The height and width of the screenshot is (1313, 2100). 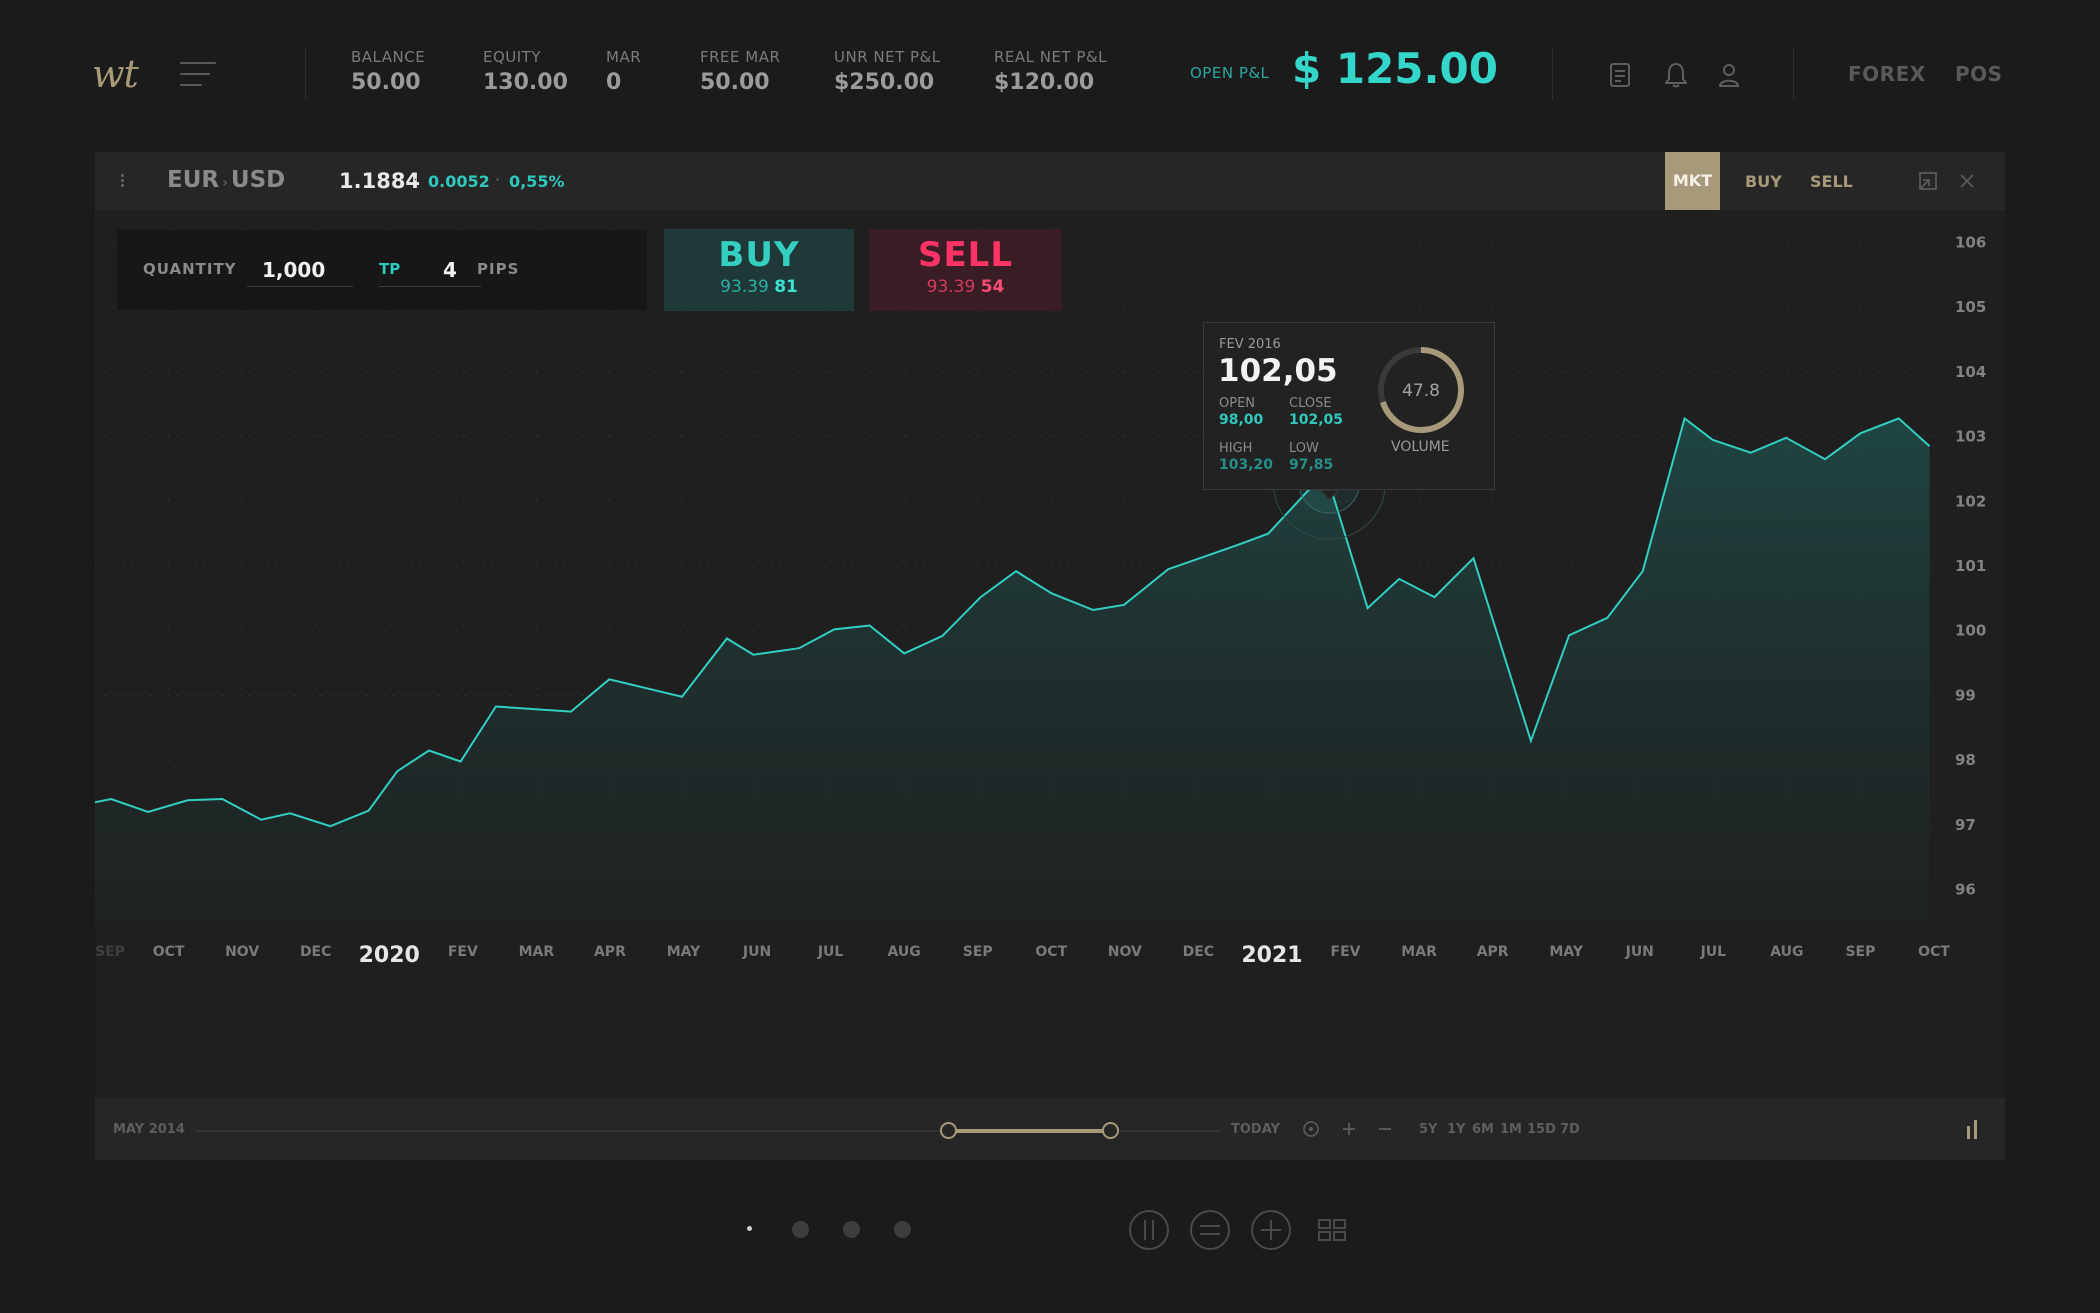 I want to click on x-tick-label: OCT, so click(x=1051, y=952).